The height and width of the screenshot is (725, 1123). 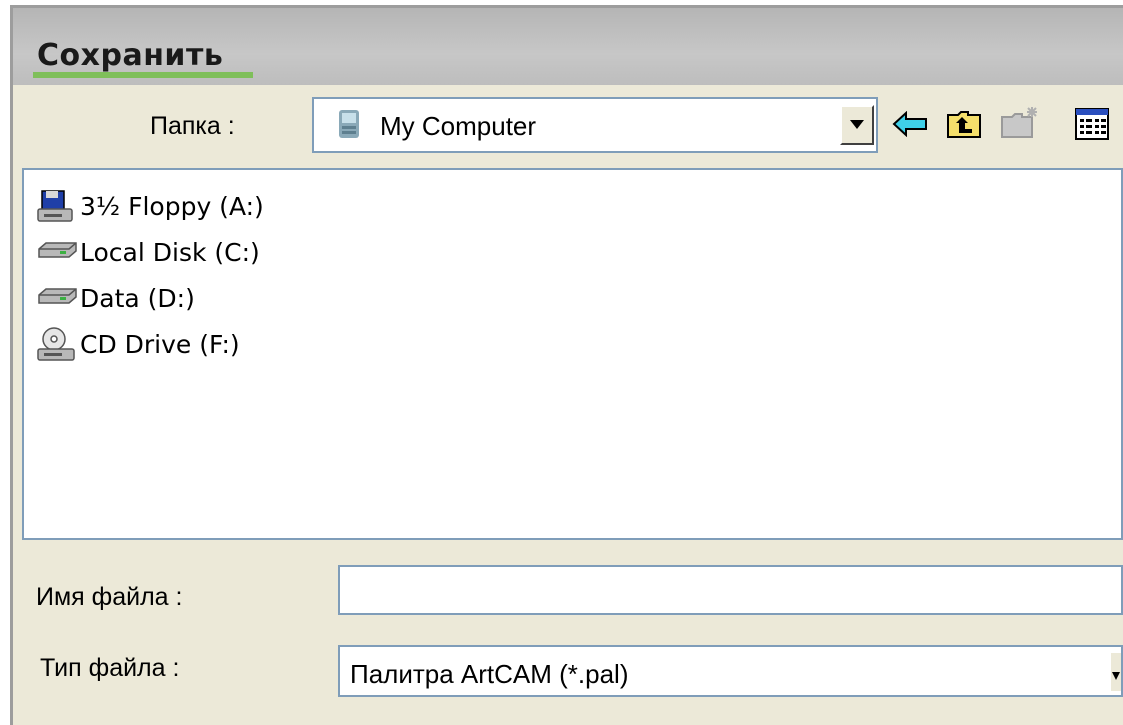 What do you see at coordinates (489, 674) in the screenshot?
I see `filetype-value: Палитра ArtCAM (*.pal)` at bounding box center [489, 674].